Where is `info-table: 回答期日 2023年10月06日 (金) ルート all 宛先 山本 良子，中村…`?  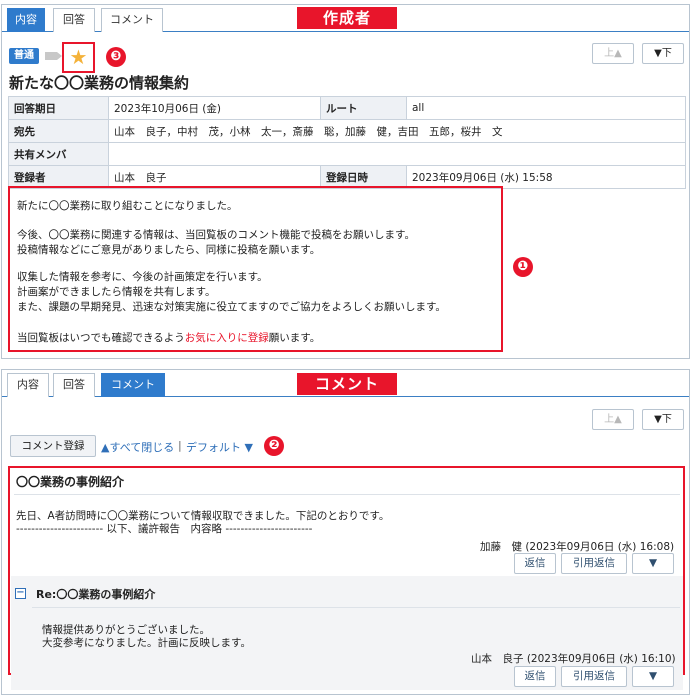
info-table: 回答期日 2023年10月06日 (金) ルート all 宛先 山本 良子，中村… is located at coordinates (347, 142).